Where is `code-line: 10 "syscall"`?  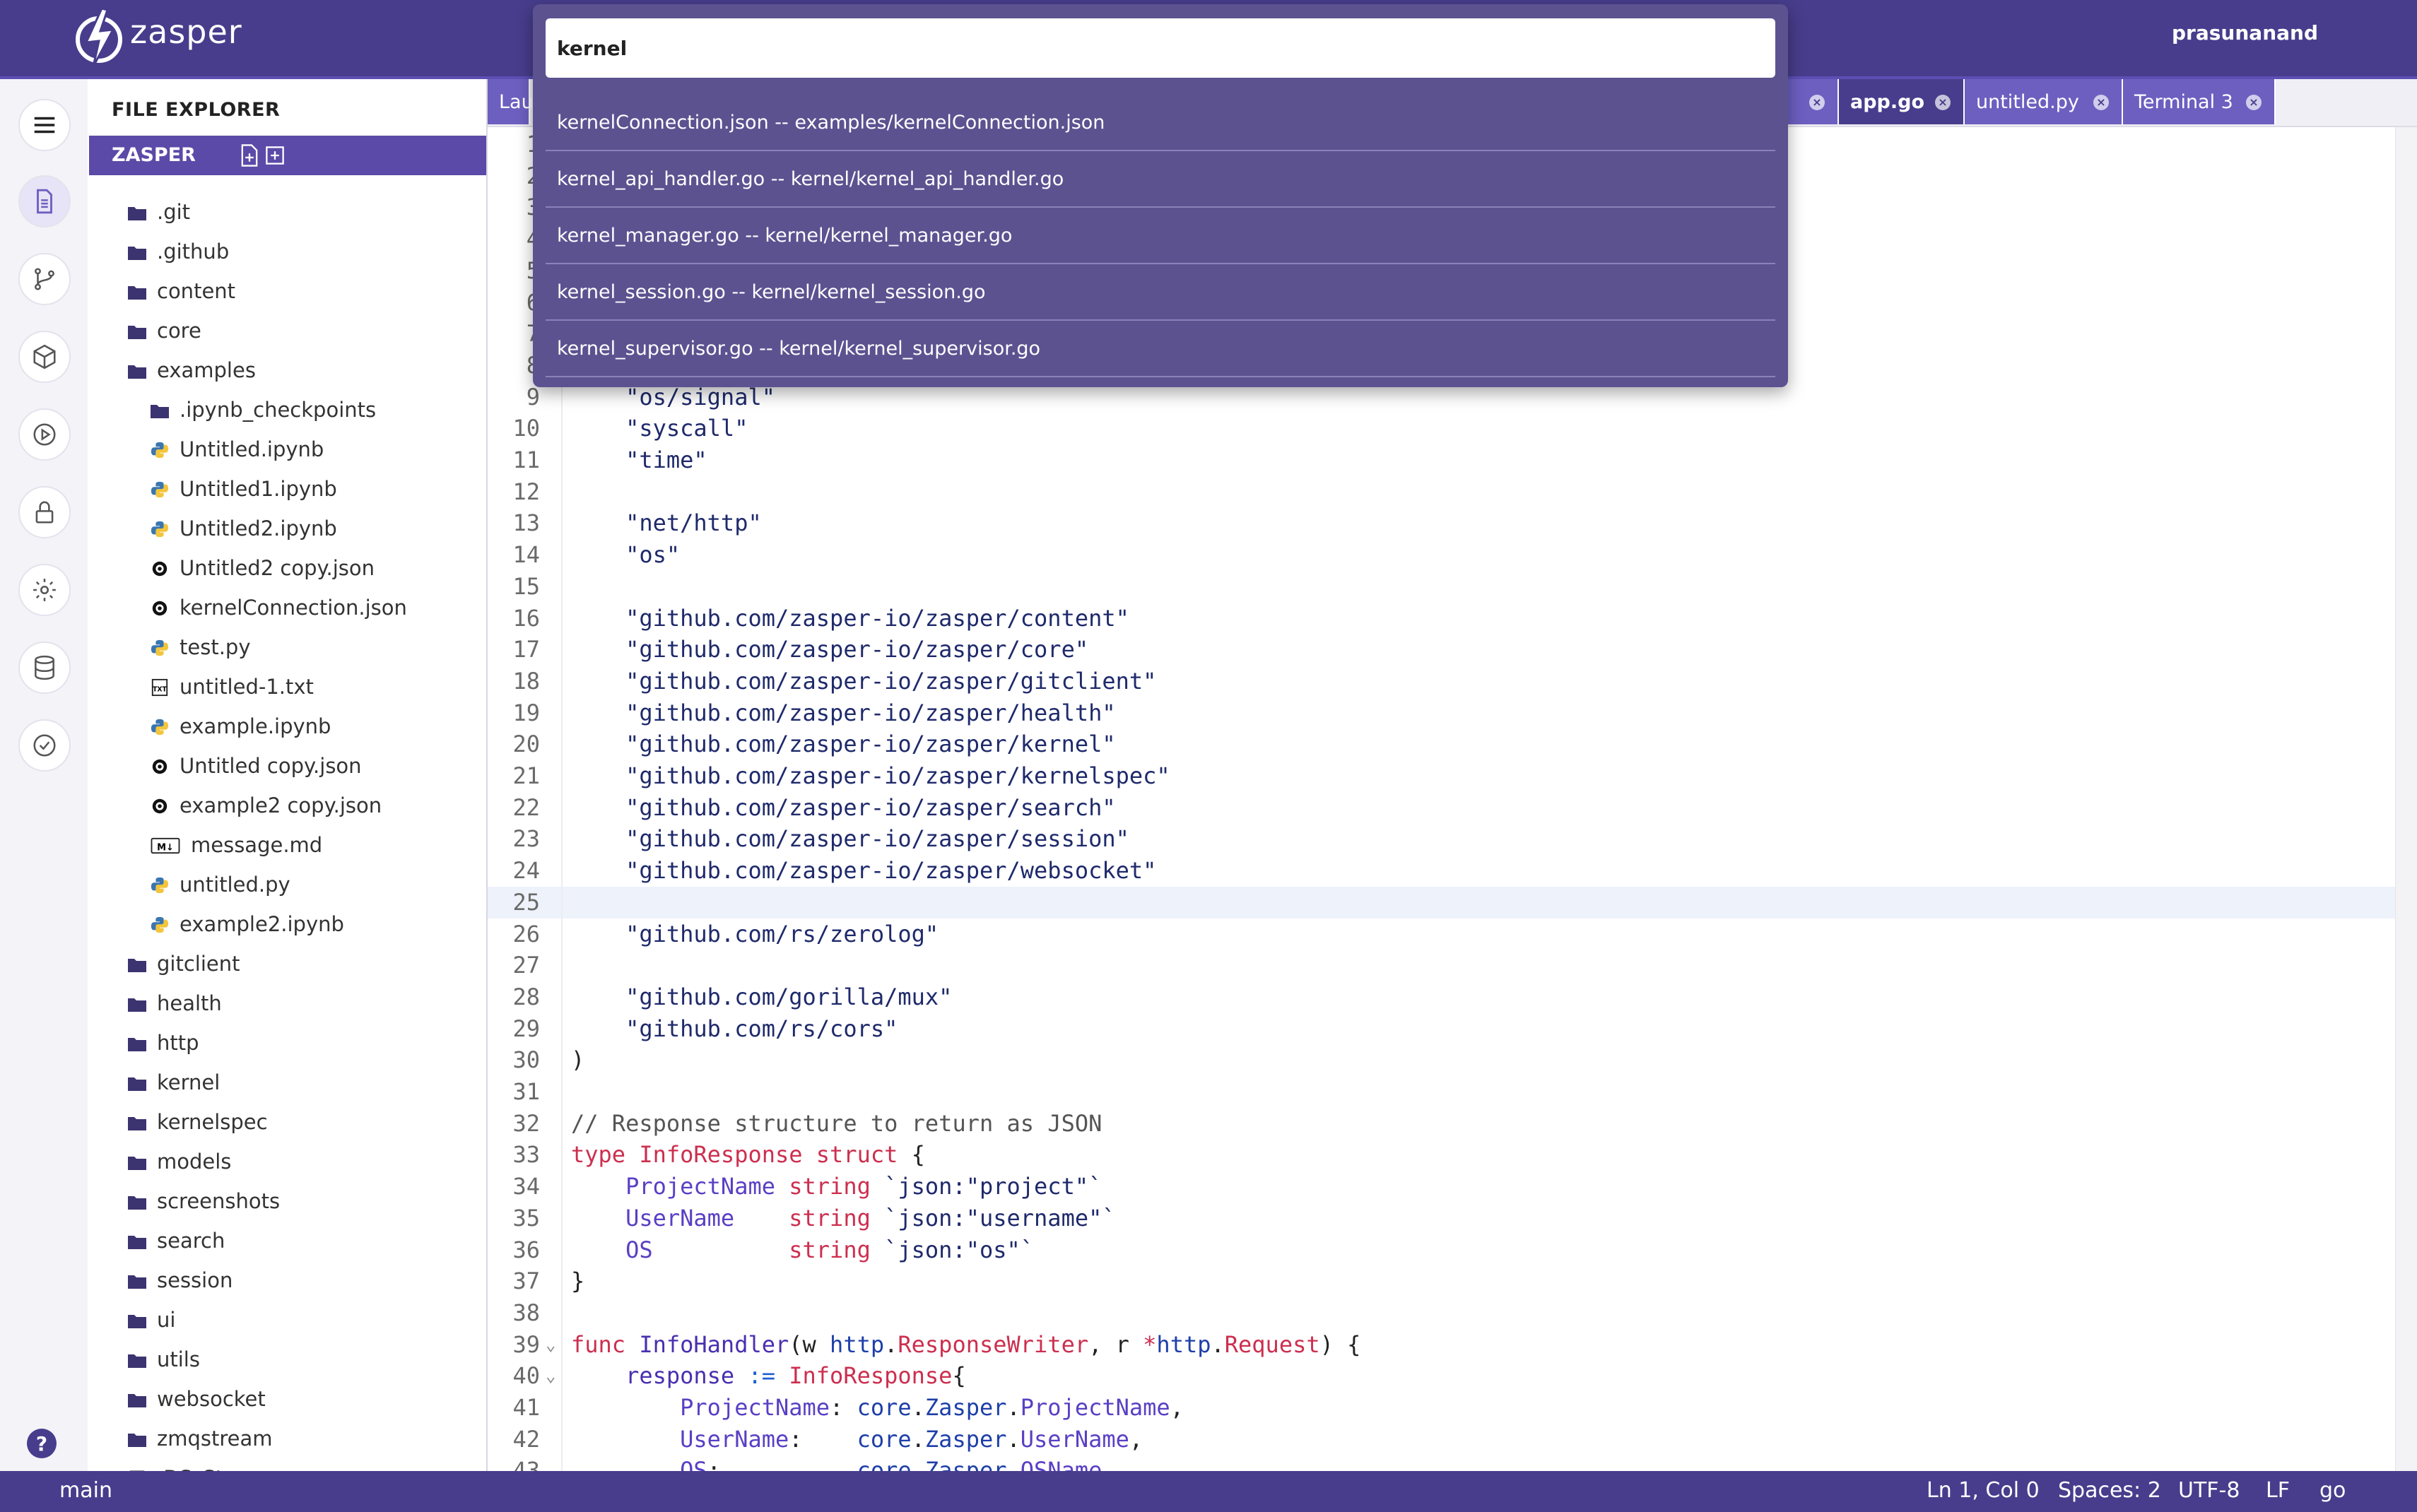 code-line: 10 "syscall" is located at coordinates (1442, 429).